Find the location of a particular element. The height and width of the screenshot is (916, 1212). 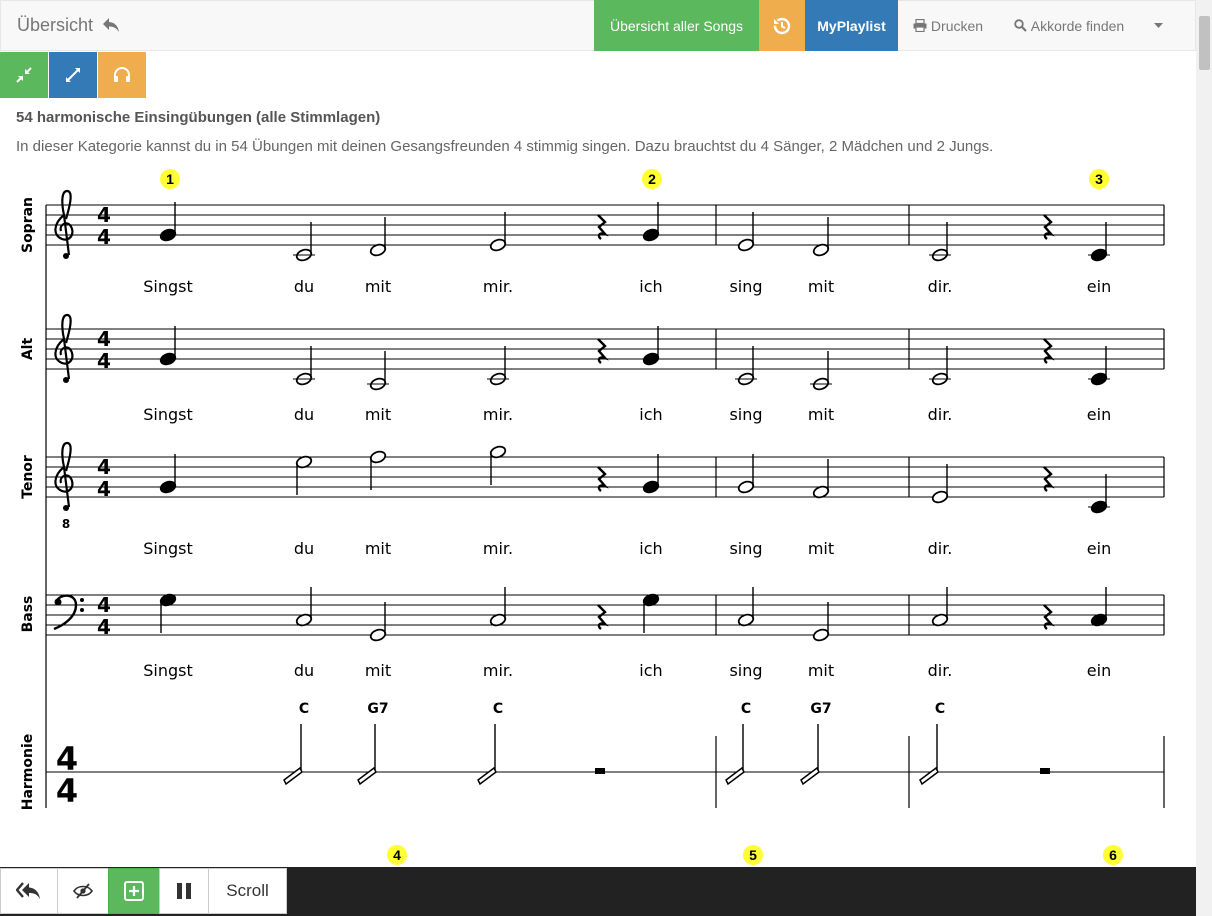

find-chords-label: Akkorde finden is located at coordinates (1077, 25).